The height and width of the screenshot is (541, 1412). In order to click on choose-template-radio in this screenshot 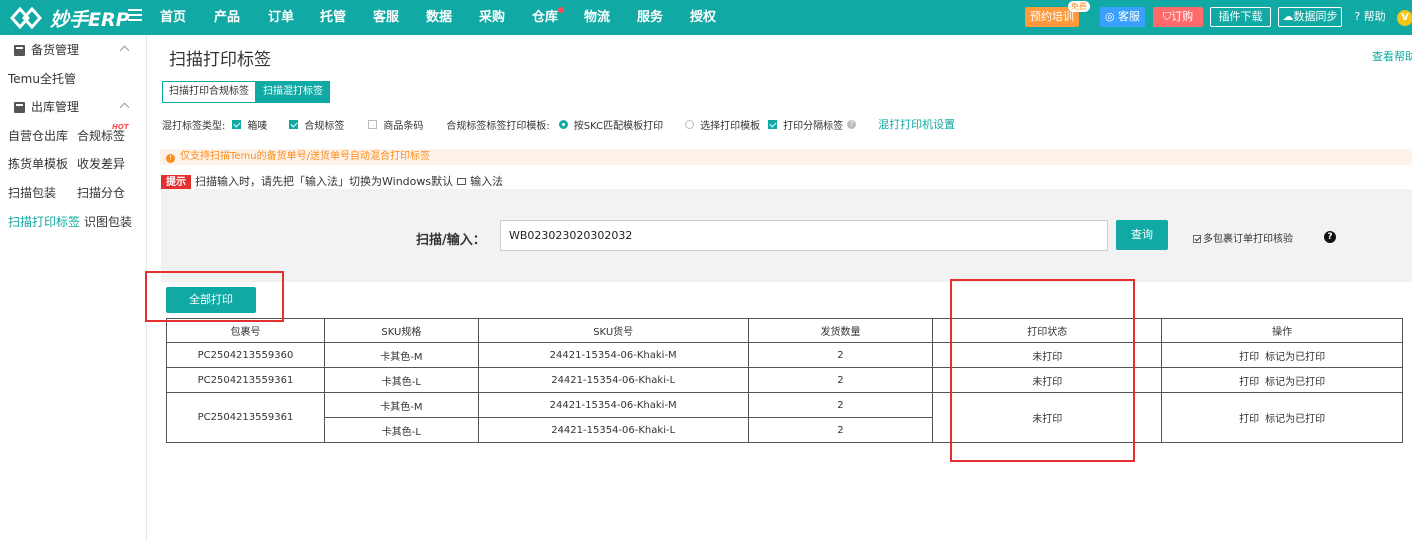, I will do `click(690, 124)`.